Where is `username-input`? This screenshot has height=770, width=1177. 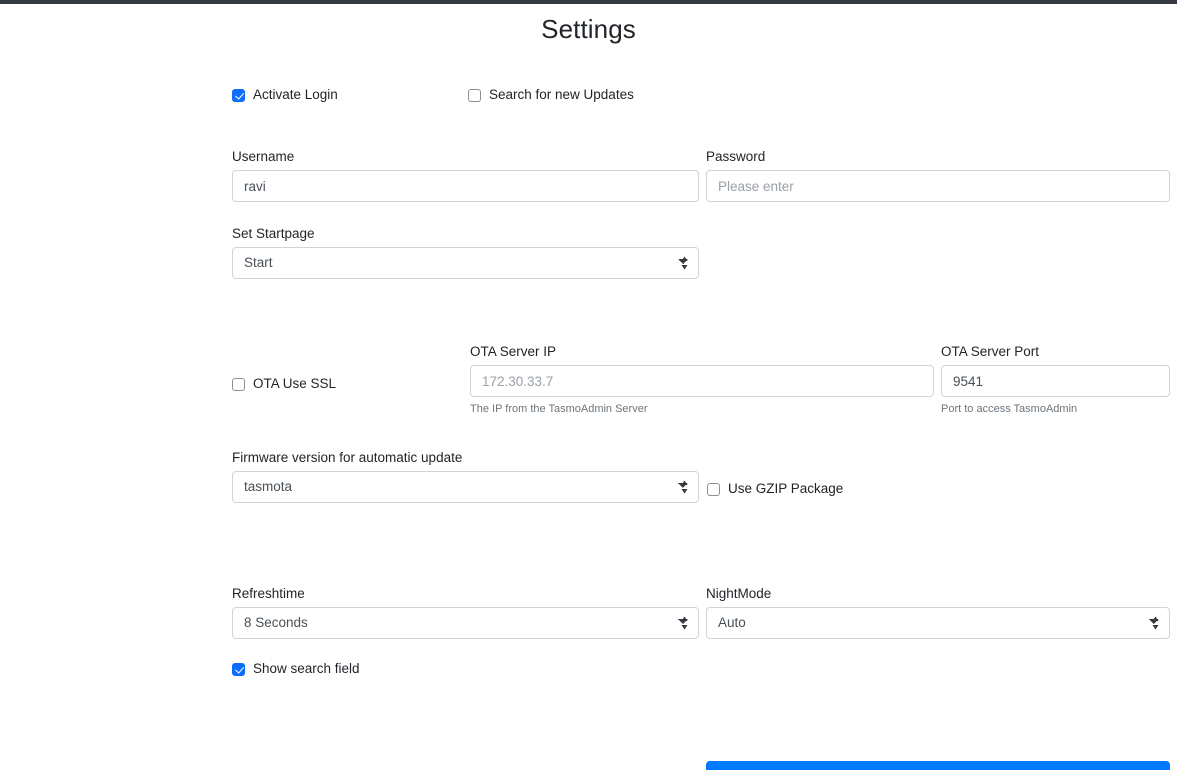
username-input is located at coordinates (465, 186).